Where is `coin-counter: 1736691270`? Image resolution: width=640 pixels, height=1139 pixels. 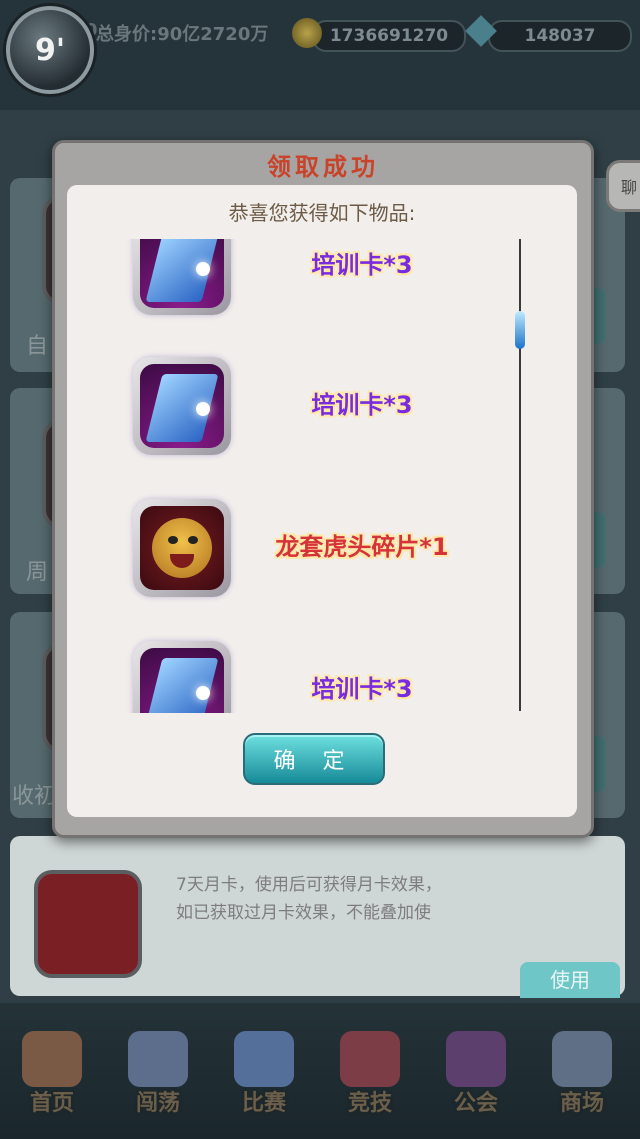 coin-counter: 1736691270 is located at coordinates (389, 36).